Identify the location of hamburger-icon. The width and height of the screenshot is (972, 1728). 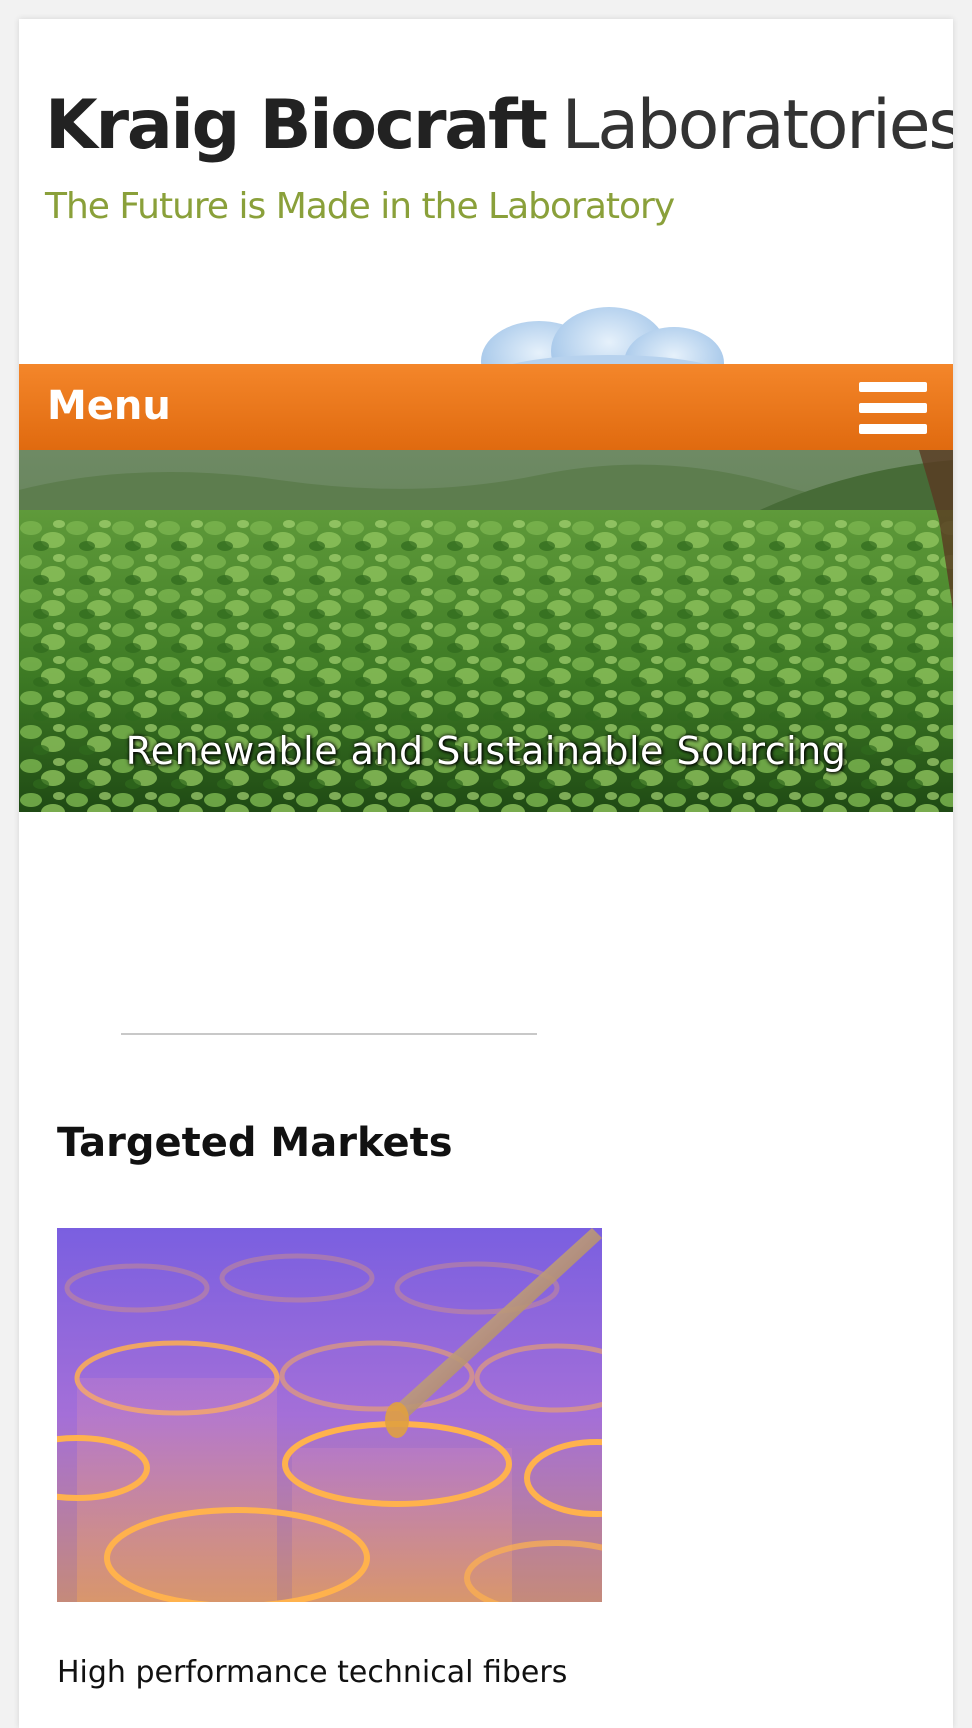
(893, 408).